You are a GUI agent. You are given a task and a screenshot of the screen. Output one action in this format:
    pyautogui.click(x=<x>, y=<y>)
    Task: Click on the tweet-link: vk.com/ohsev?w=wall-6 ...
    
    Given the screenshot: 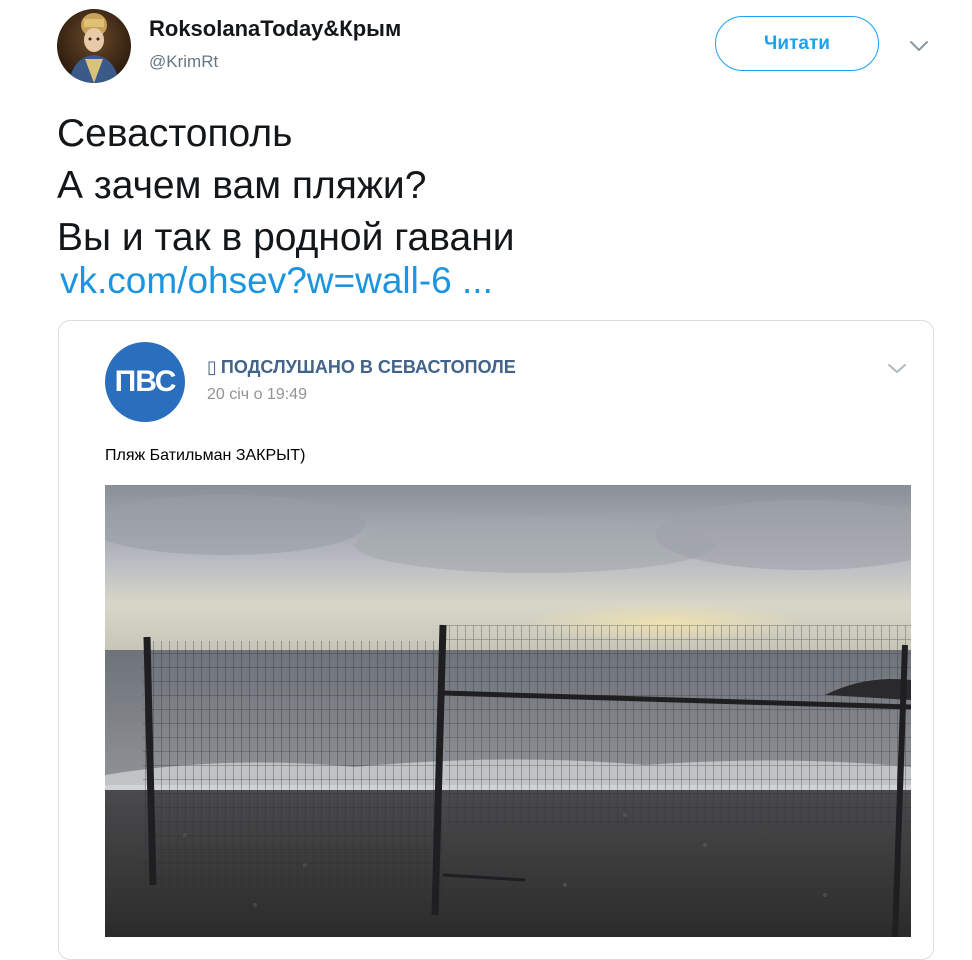 What is the action you would take?
    pyautogui.click(x=276, y=281)
    